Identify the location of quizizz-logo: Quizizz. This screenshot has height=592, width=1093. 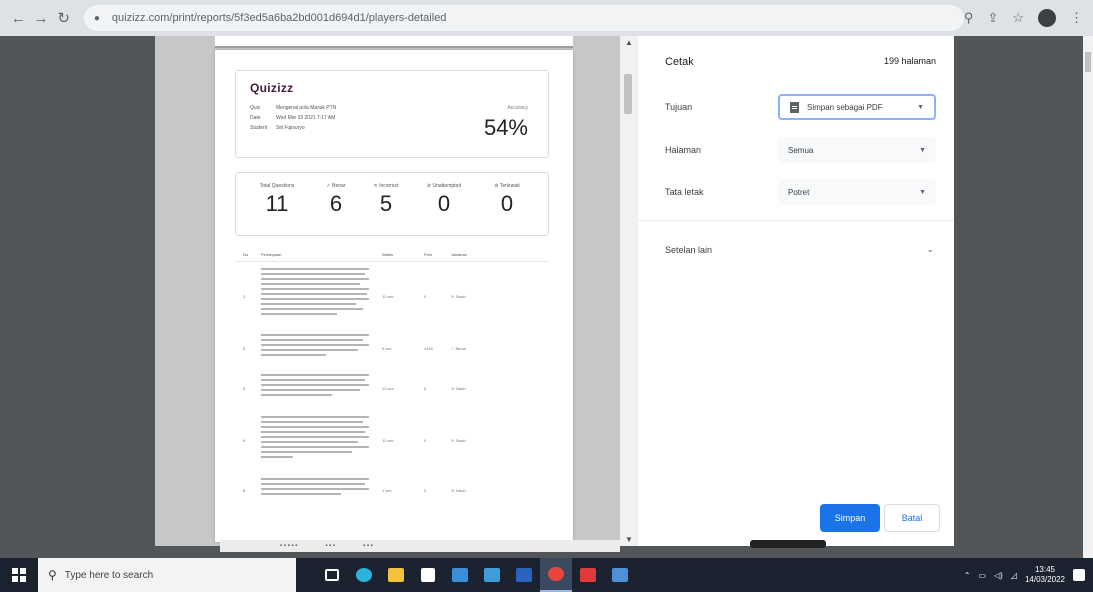
(272, 88).